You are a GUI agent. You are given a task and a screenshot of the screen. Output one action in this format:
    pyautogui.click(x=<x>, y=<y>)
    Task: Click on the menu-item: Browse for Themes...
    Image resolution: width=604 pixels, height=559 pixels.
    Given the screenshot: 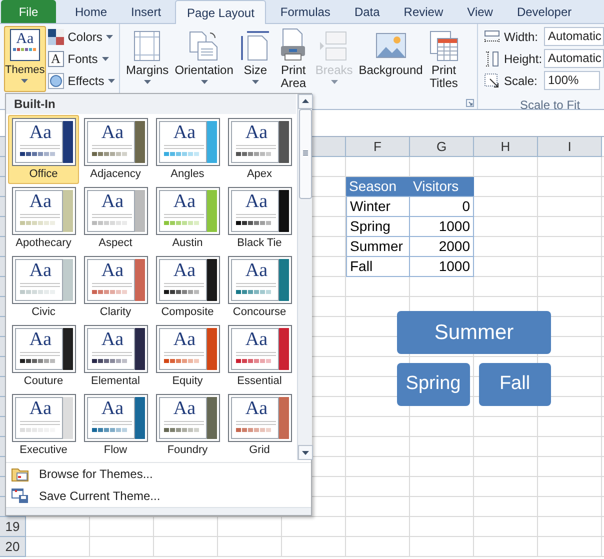 What is the action you would take?
    pyautogui.click(x=158, y=474)
    